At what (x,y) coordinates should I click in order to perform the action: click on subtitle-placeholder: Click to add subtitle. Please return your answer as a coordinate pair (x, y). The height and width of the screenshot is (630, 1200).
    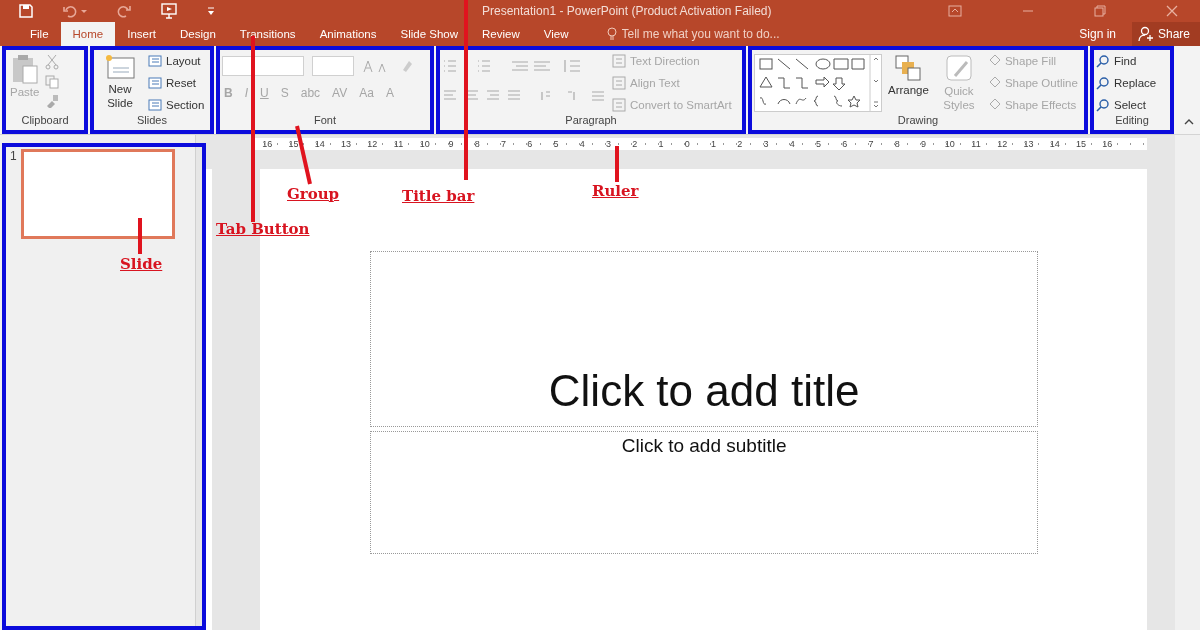
    Looking at the image, I should click on (704, 492).